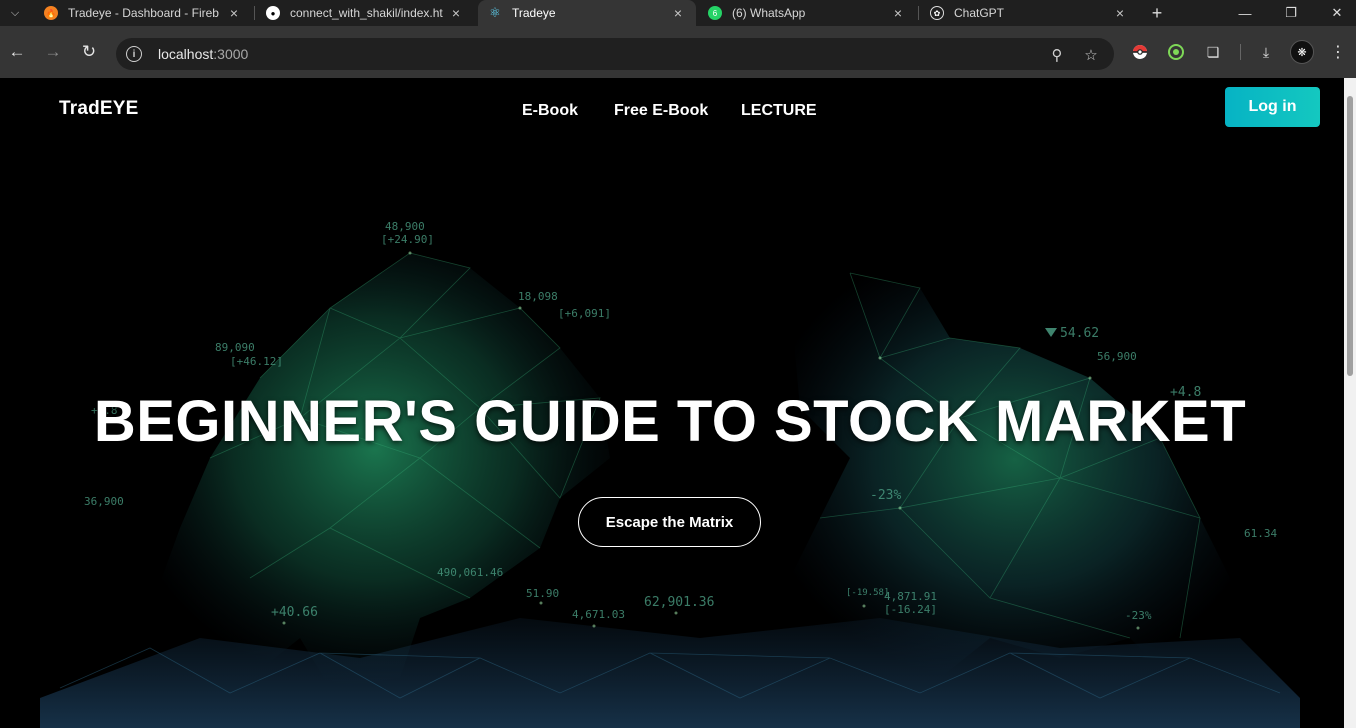 This screenshot has width=1356, height=728. What do you see at coordinates (779, 111) in the screenshot?
I see `nav-link-lecture: LECTURE` at bounding box center [779, 111].